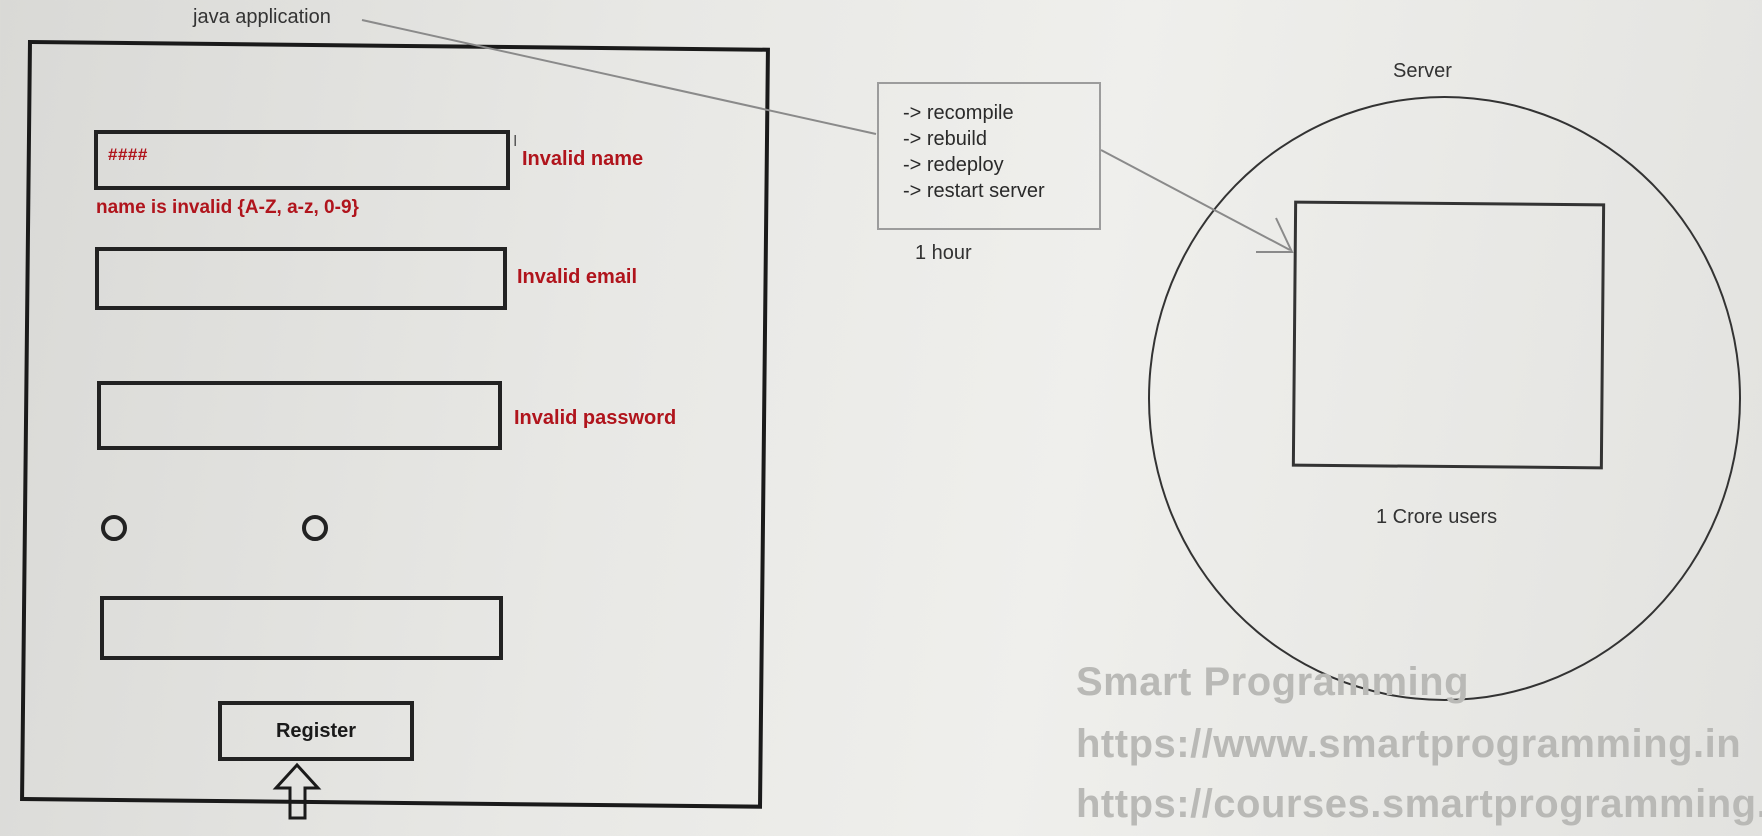 The image size is (1762, 836). Describe the element at coordinates (1195, 200) in the screenshot. I see `deploy-arrow-line` at that location.